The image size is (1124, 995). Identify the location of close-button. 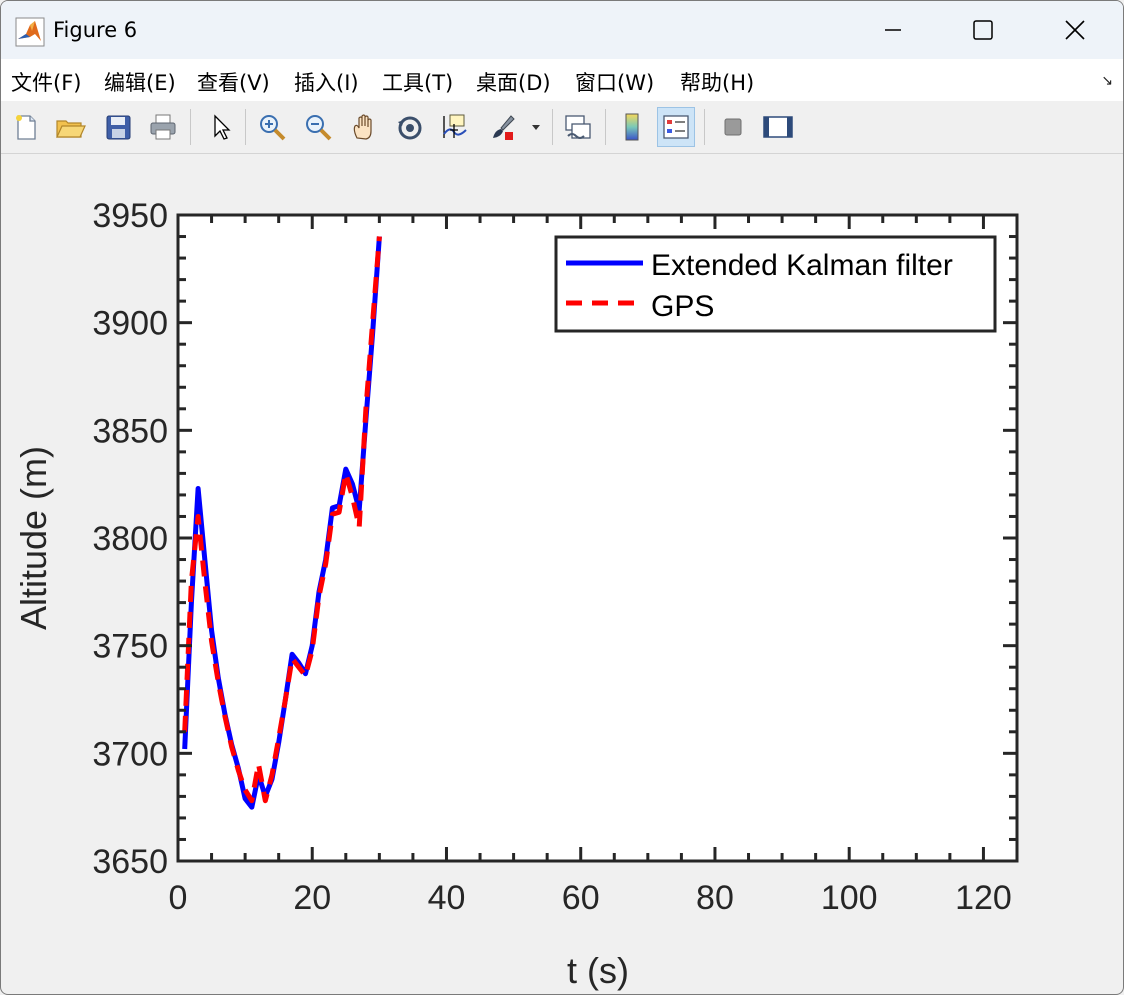
(1075, 30).